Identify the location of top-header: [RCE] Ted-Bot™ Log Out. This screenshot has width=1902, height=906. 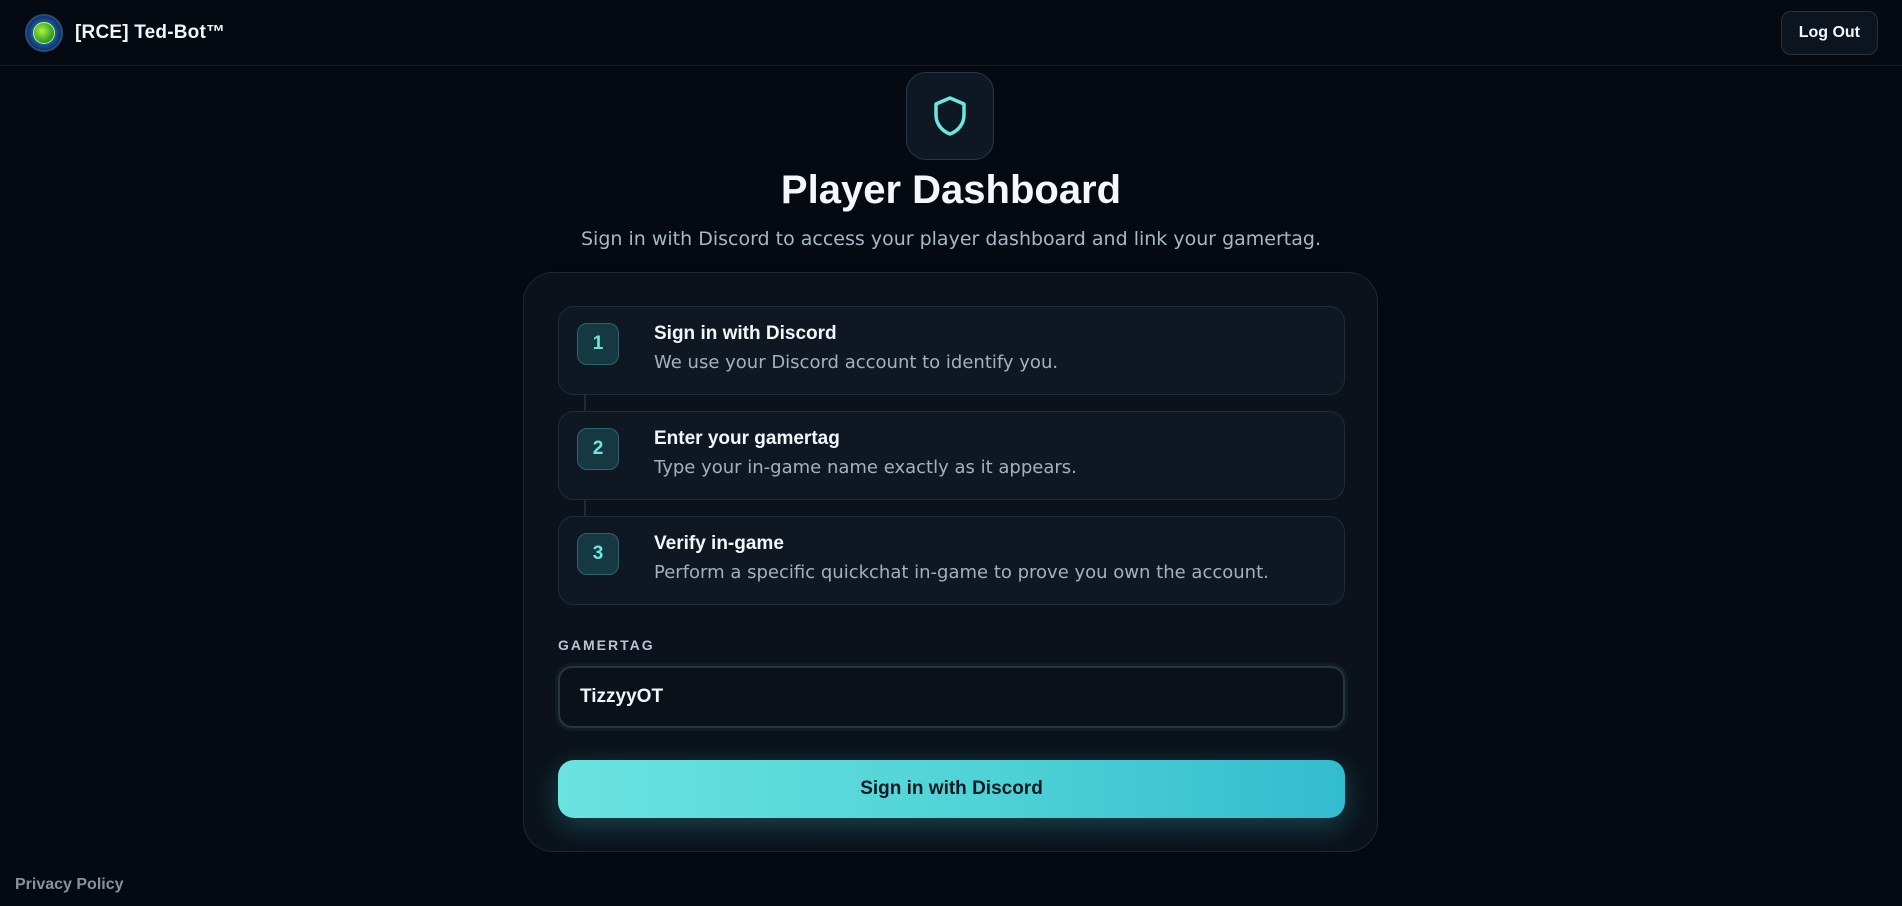
(951, 33).